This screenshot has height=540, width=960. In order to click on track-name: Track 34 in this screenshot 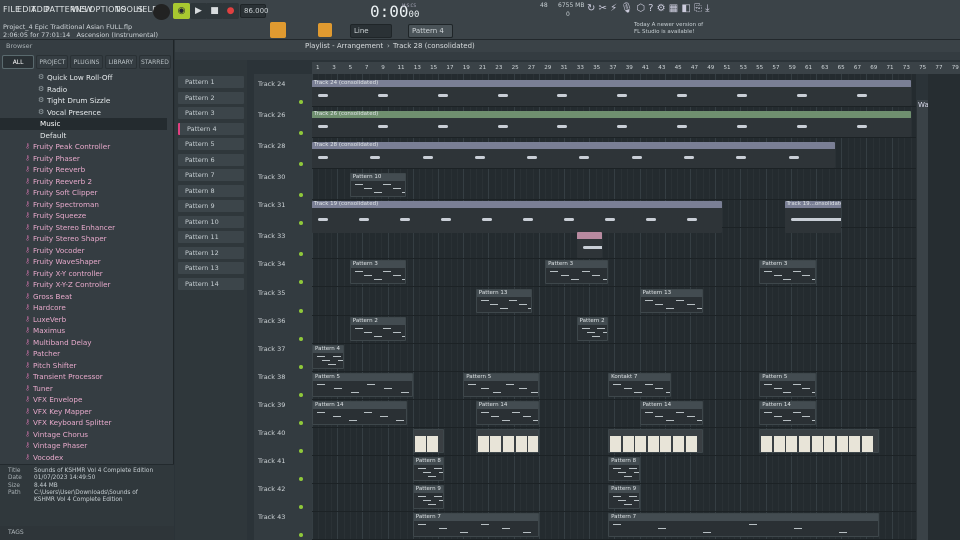, I will do `click(271, 264)`.